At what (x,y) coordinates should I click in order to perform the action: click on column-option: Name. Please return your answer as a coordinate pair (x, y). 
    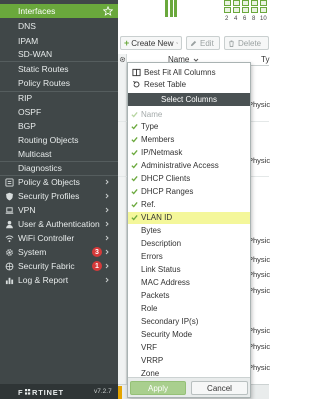
    Looking at the image, I should click on (189, 114).